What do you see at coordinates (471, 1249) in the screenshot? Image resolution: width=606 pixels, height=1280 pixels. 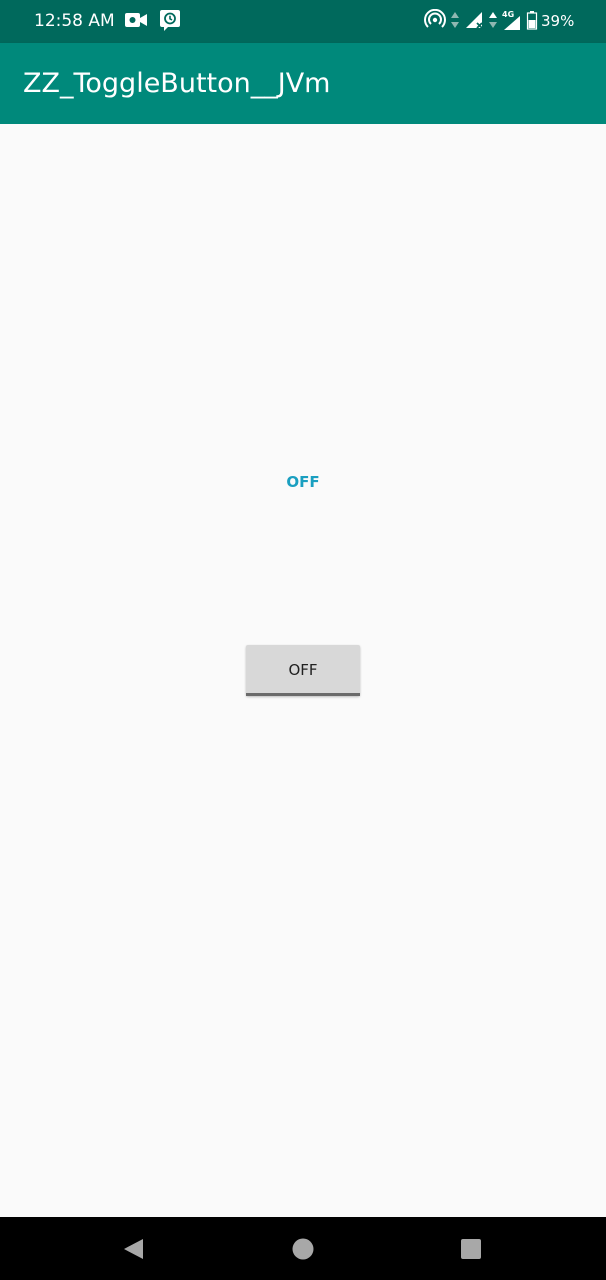 I see `recents-icon` at bounding box center [471, 1249].